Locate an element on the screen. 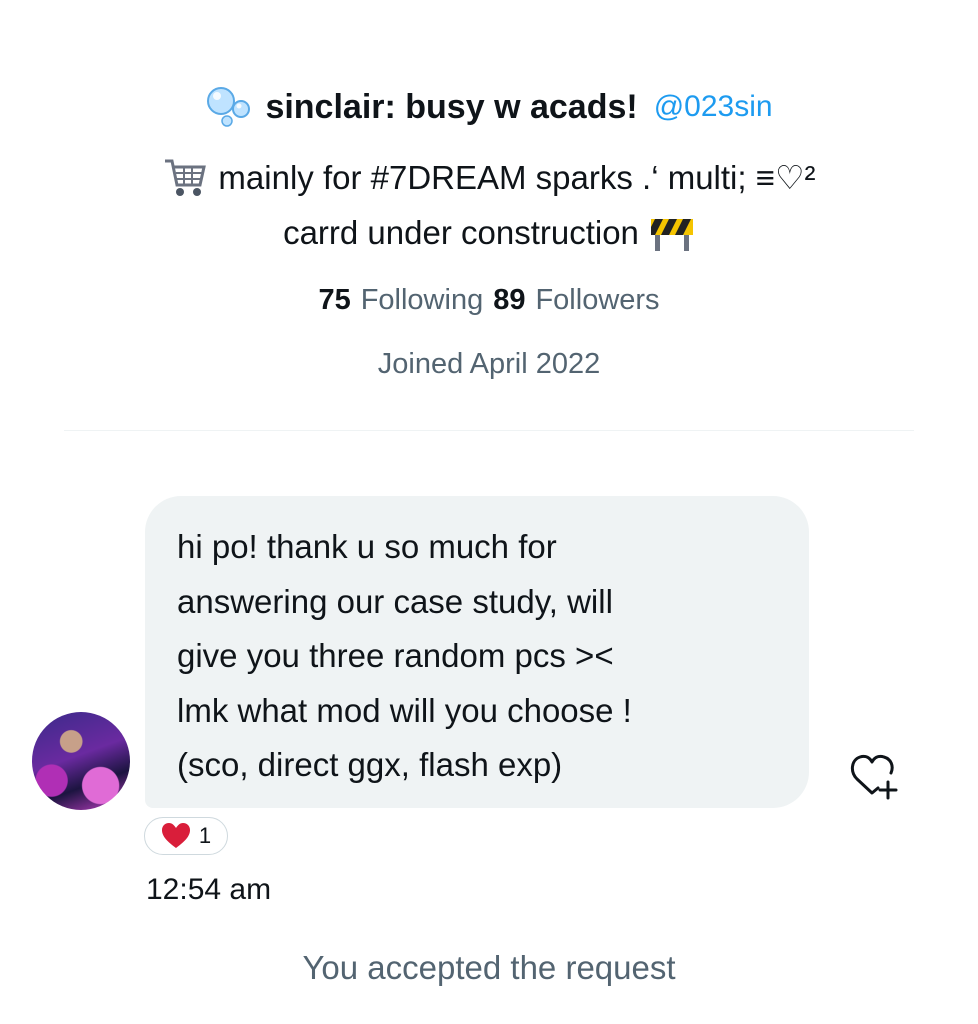  bio-line-1: mainly for #7DREAM sparks .‘ multi; ≡♡² is located at coordinates (489, 177).